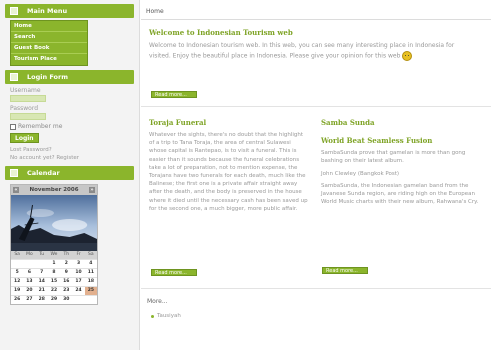 The width and height of the screenshot is (491, 350). I want to click on password-label: Password, so click(24, 108).